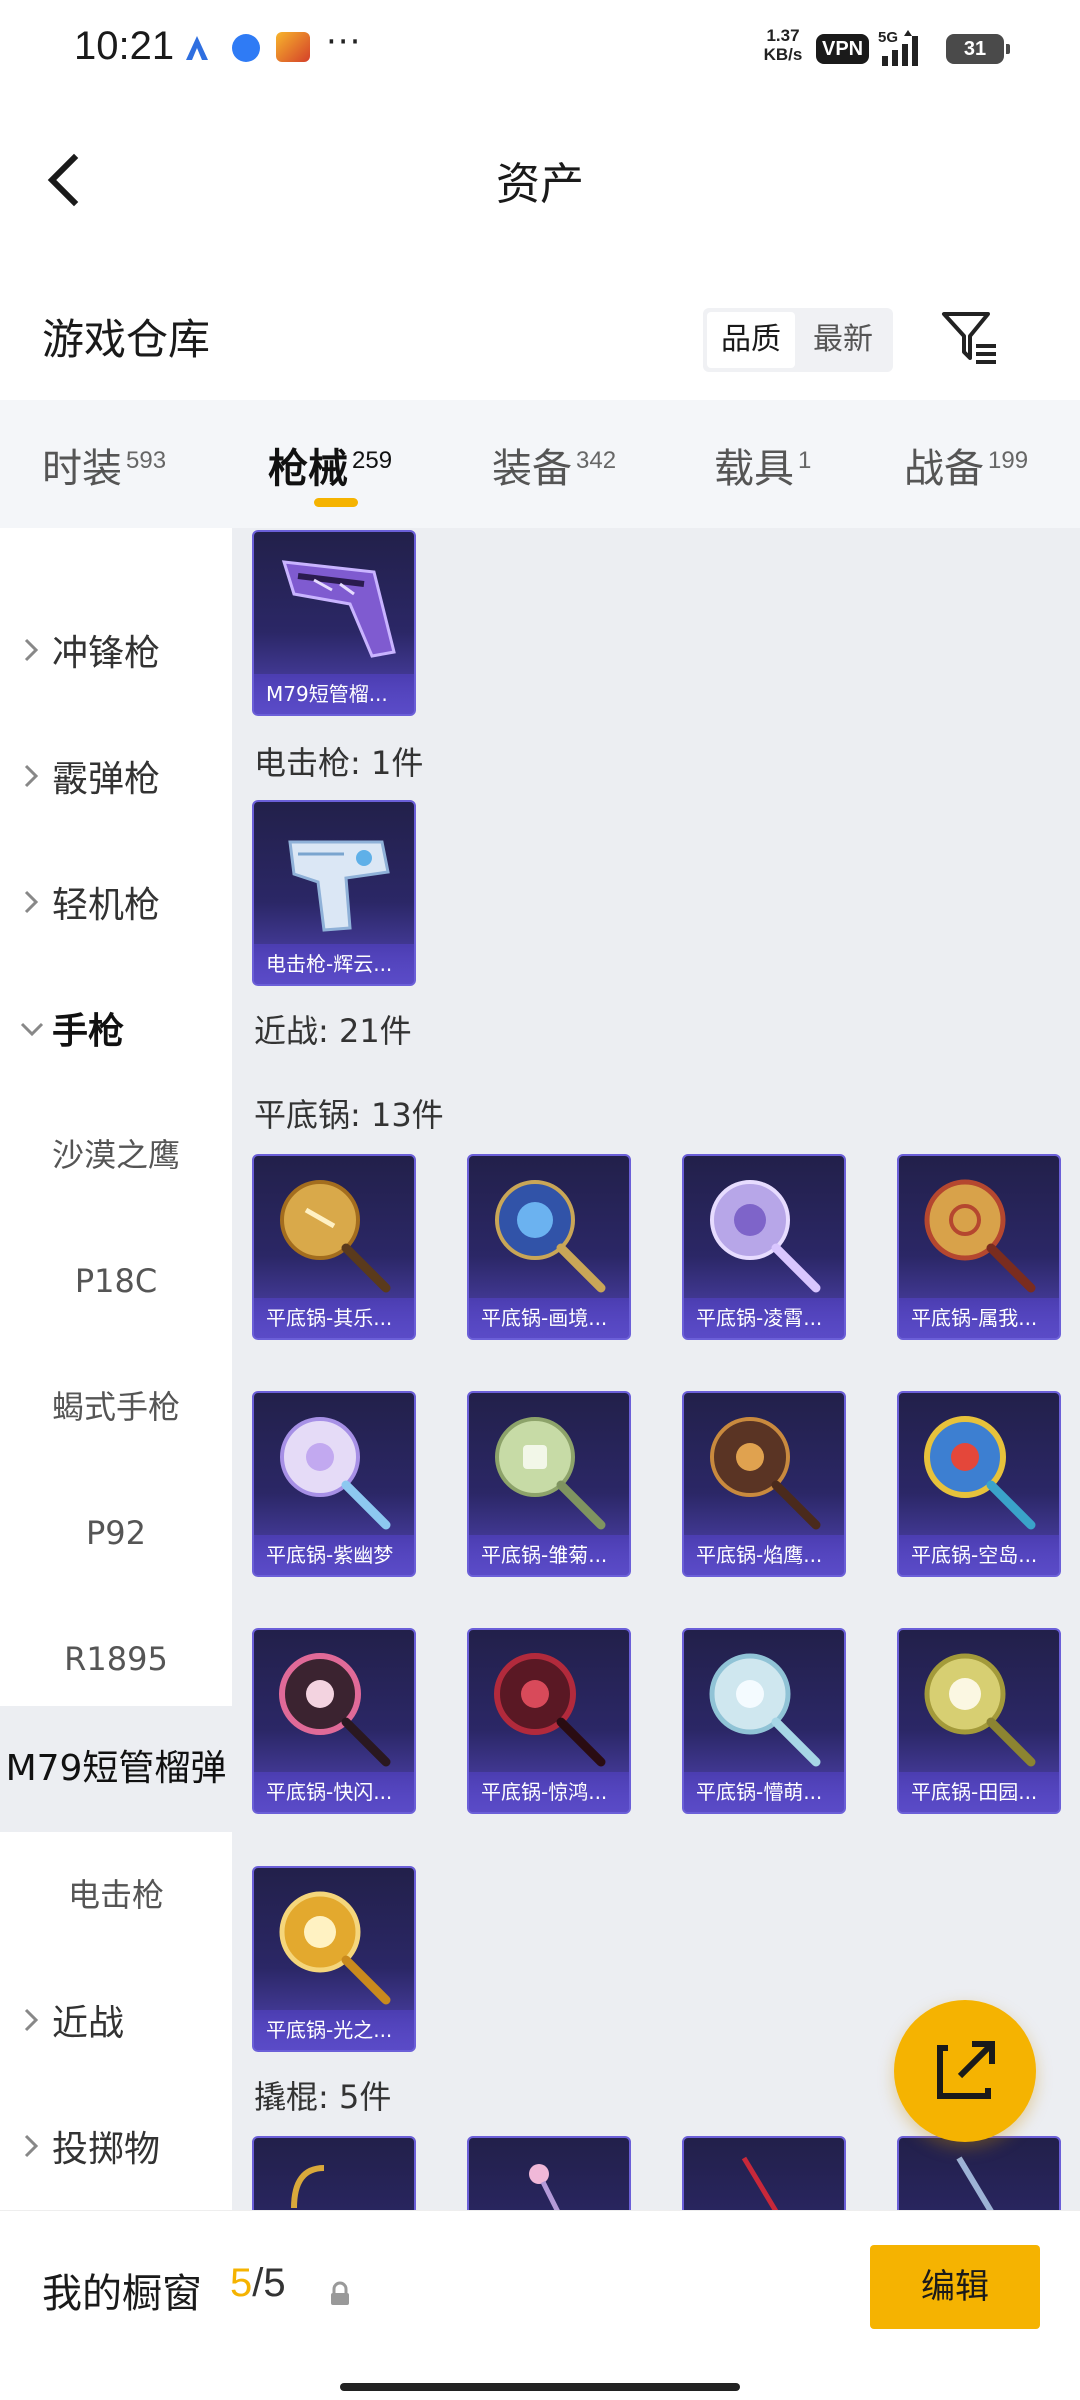 This screenshot has height=2400, width=1080. What do you see at coordinates (32, 1029) in the screenshot?
I see `chevron-down-icon` at bounding box center [32, 1029].